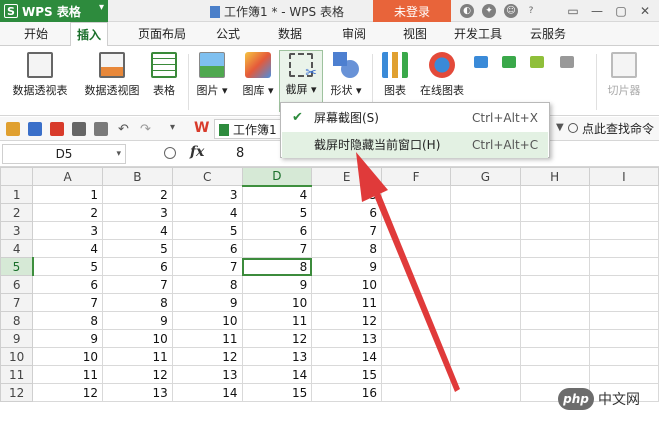  I want to click on cell: 11, so click(347, 302).